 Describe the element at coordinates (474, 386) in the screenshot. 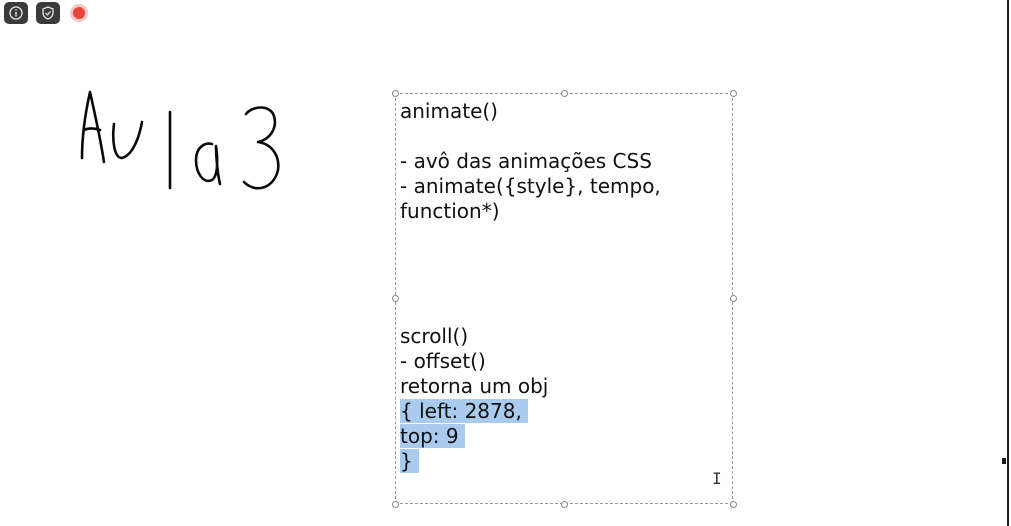

I see `text-line: retorna um obj` at that location.